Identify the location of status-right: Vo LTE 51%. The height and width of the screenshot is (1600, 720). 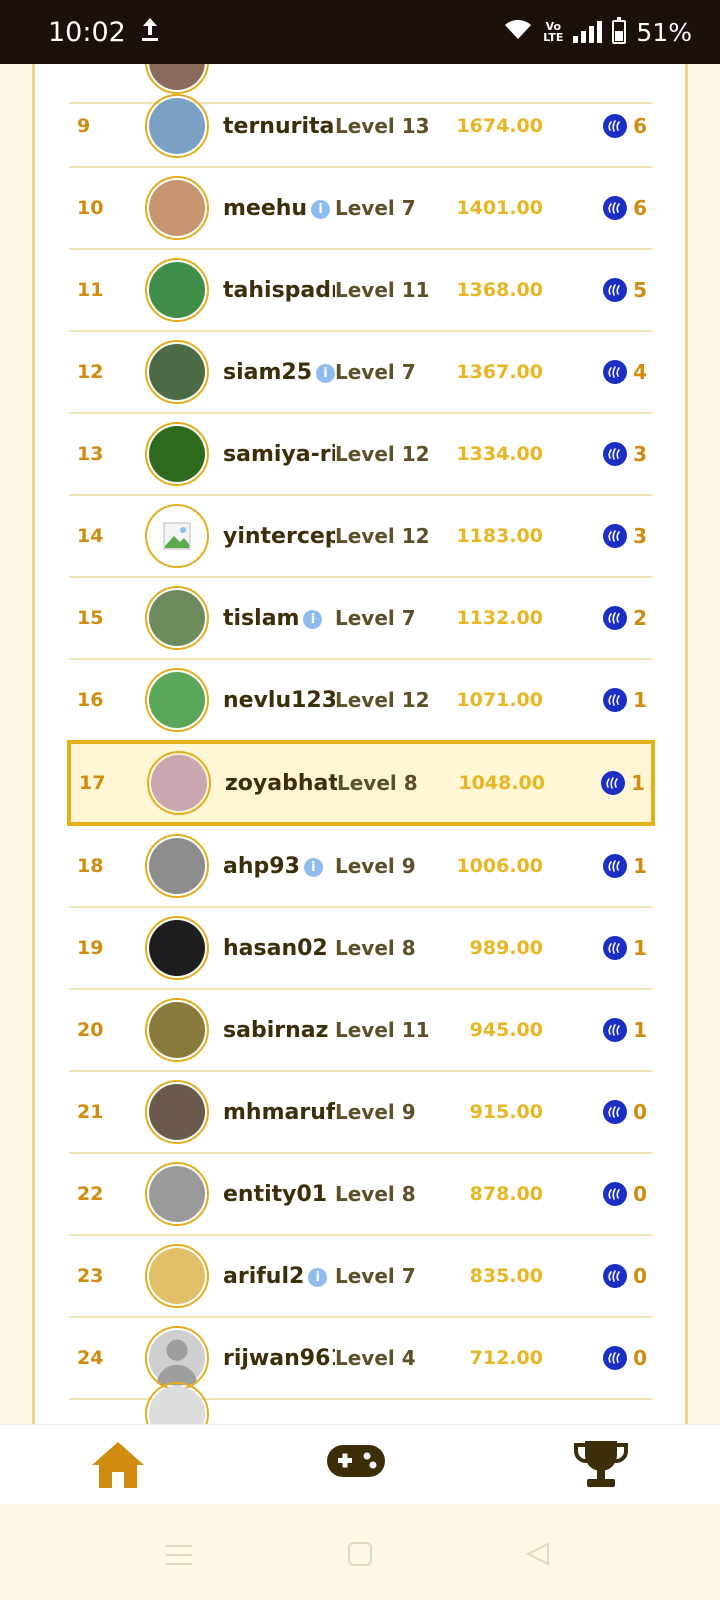
(597, 32).